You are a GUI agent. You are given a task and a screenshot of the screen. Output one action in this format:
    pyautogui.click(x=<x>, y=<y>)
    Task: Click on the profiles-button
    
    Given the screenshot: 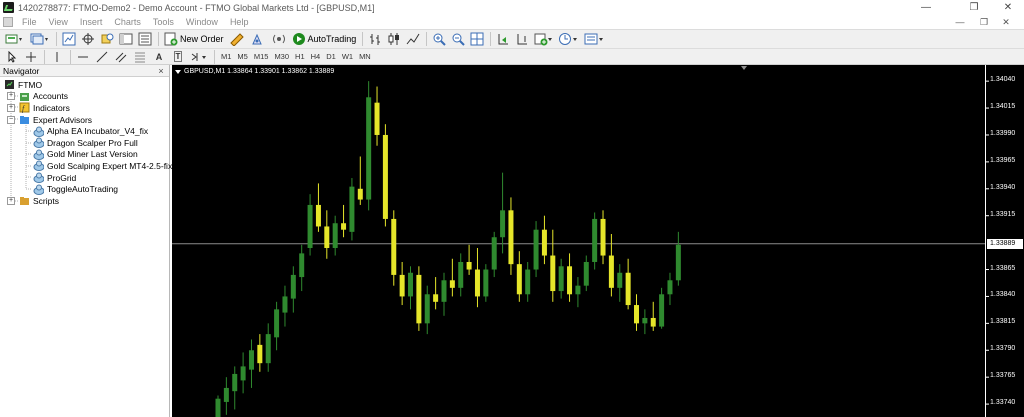 What is the action you would take?
    pyautogui.click(x=40, y=39)
    